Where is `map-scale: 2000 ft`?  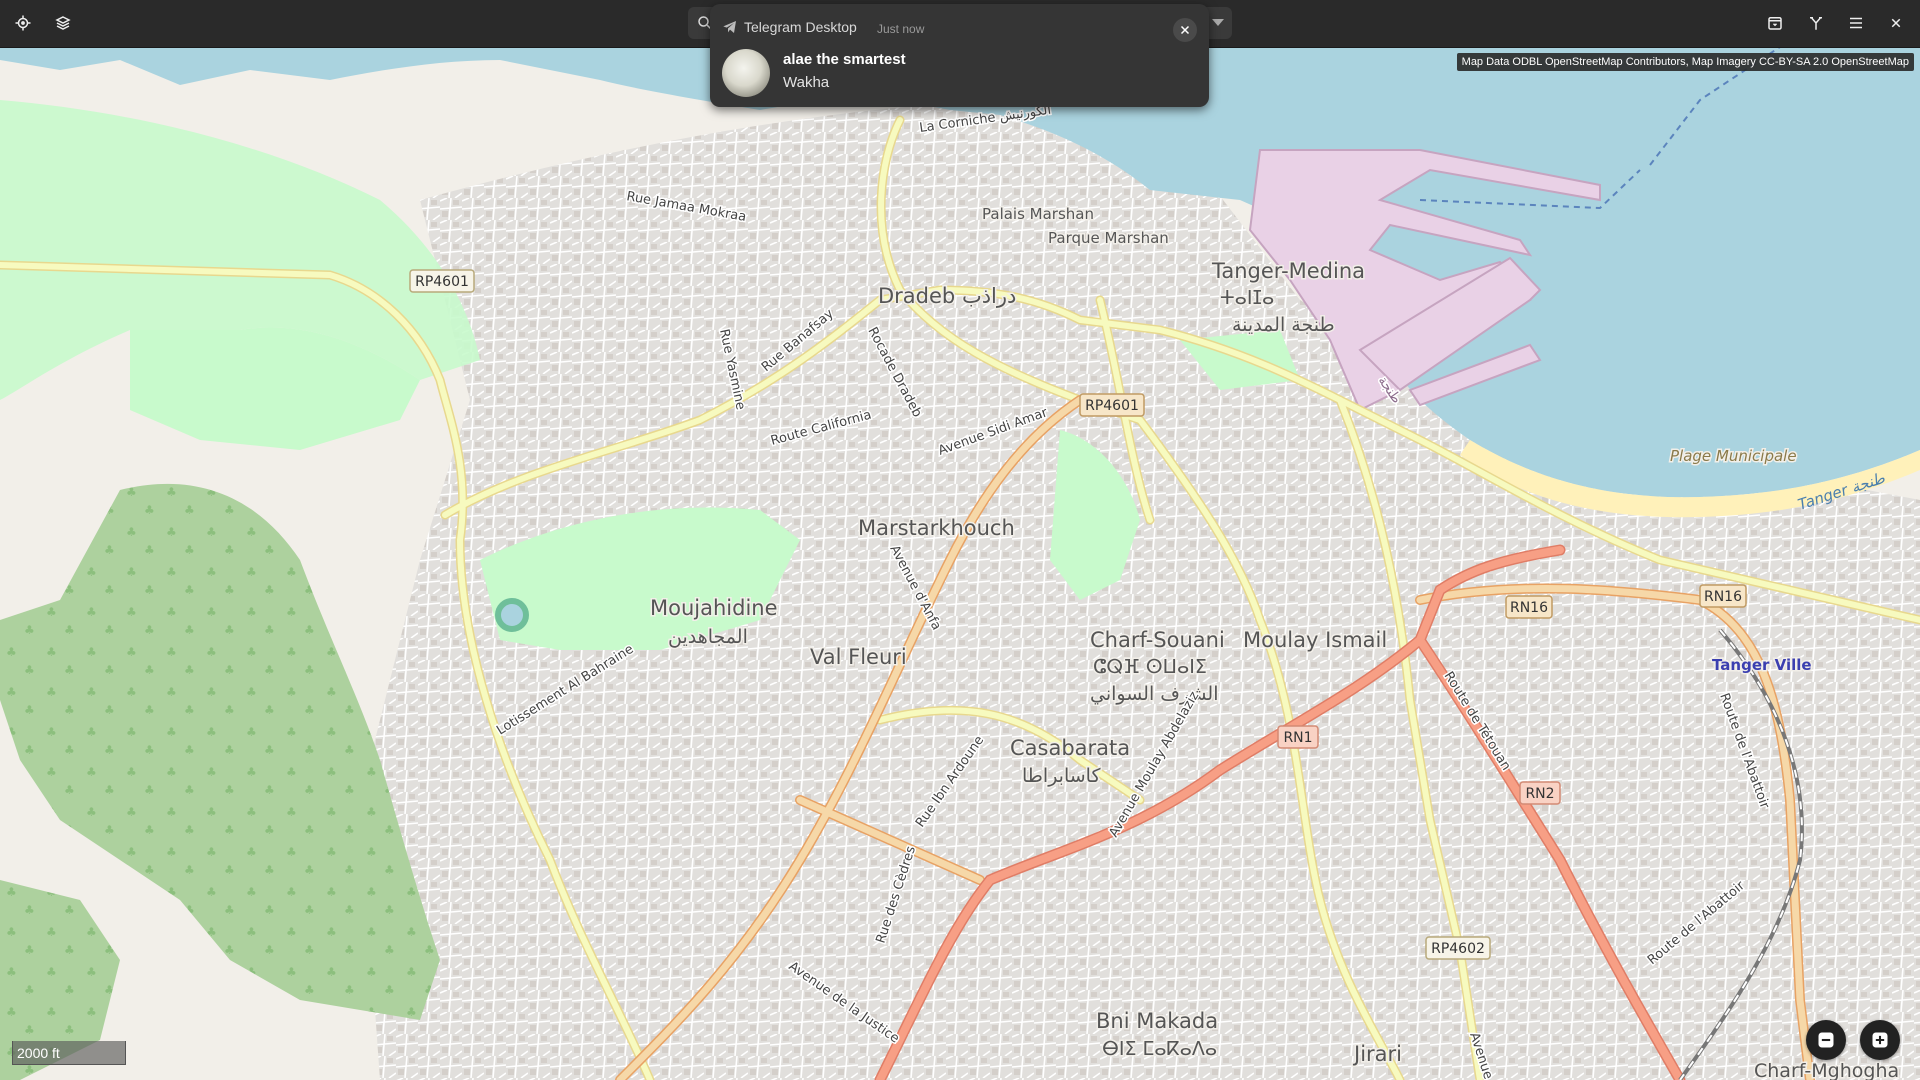
map-scale: 2000 ft is located at coordinates (69, 1053).